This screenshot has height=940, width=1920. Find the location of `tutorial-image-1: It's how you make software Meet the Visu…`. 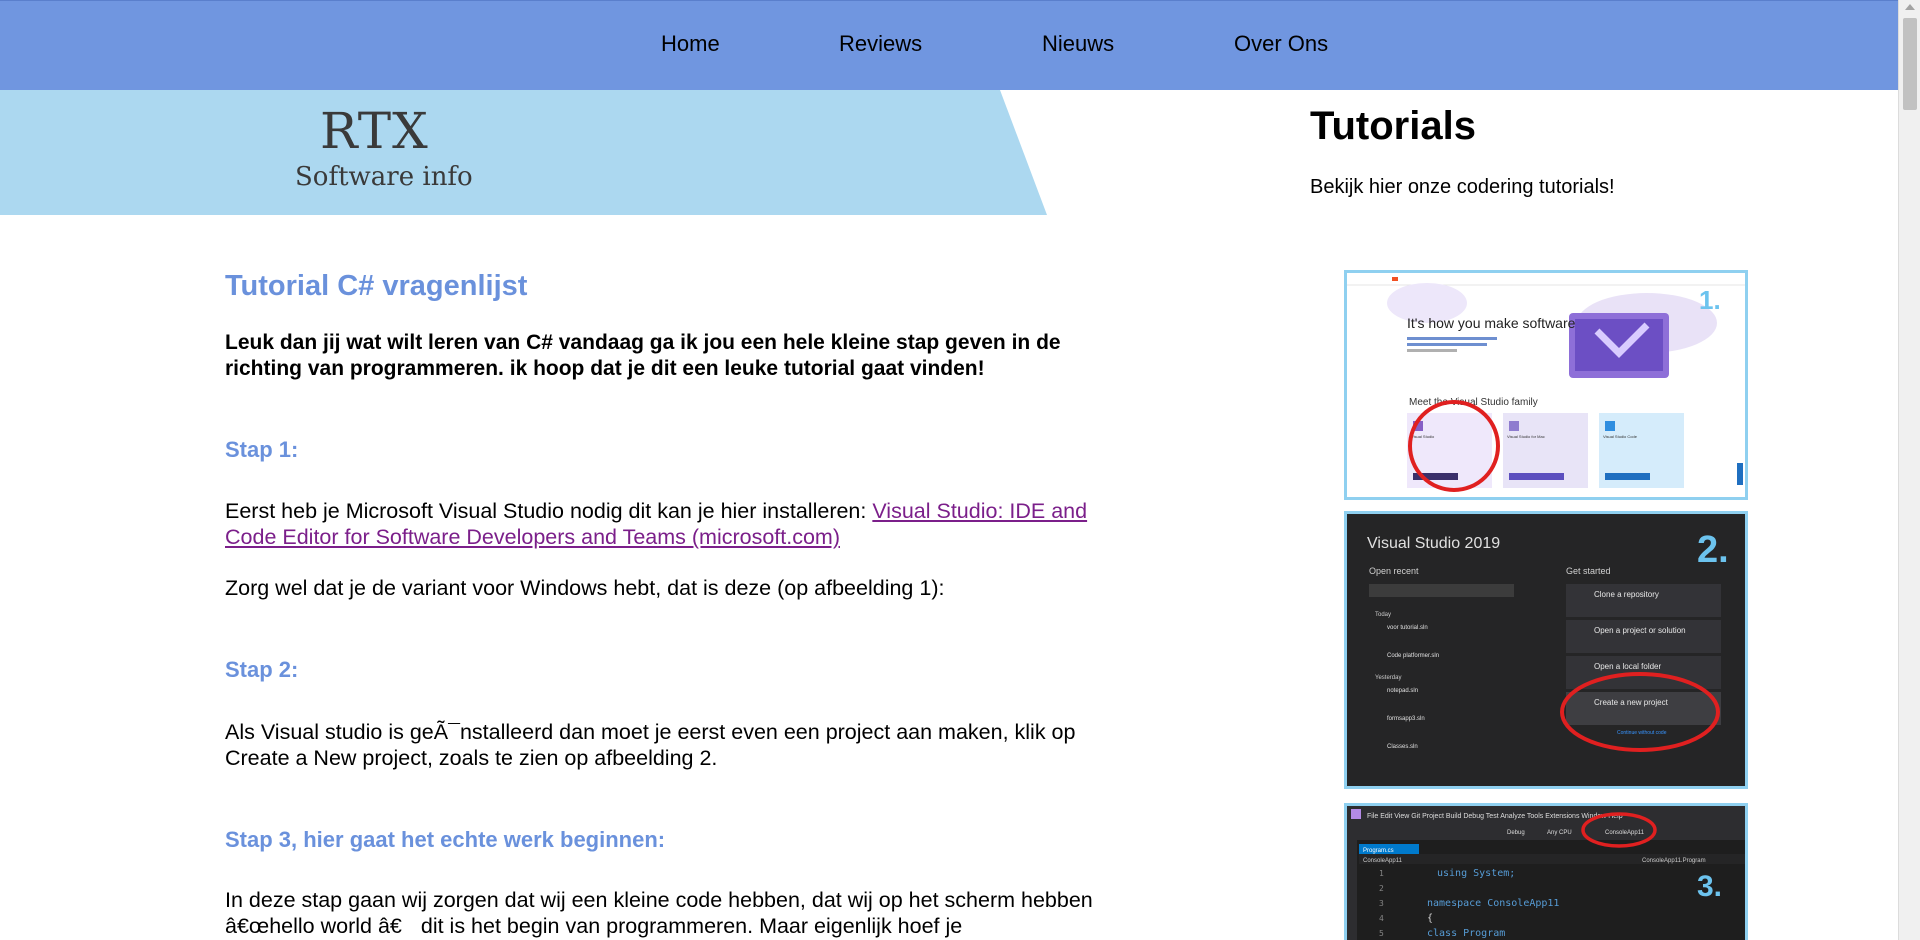

tutorial-image-1: It's how you make software Meet the Visu… is located at coordinates (1546, 385).